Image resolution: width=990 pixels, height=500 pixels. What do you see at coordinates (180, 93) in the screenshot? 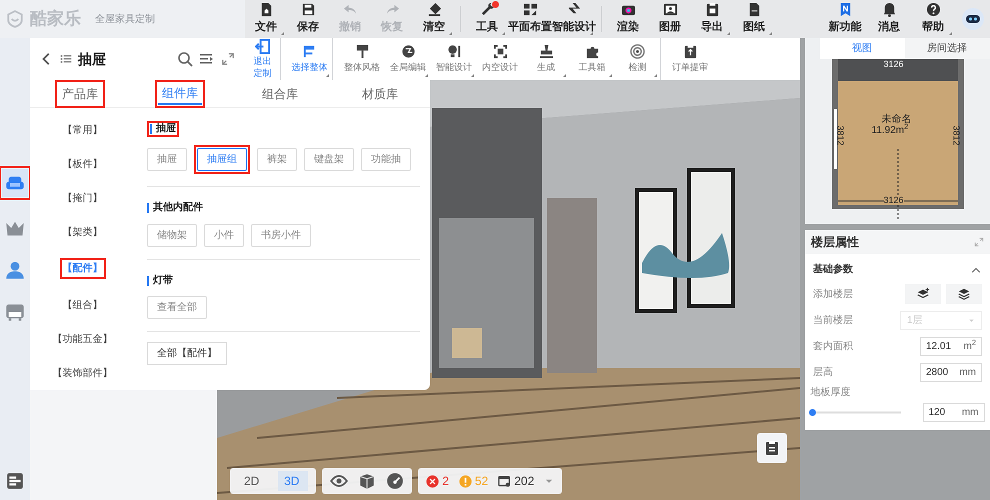
I see `library-tab: 组件库` at bounding box center [180, 93].